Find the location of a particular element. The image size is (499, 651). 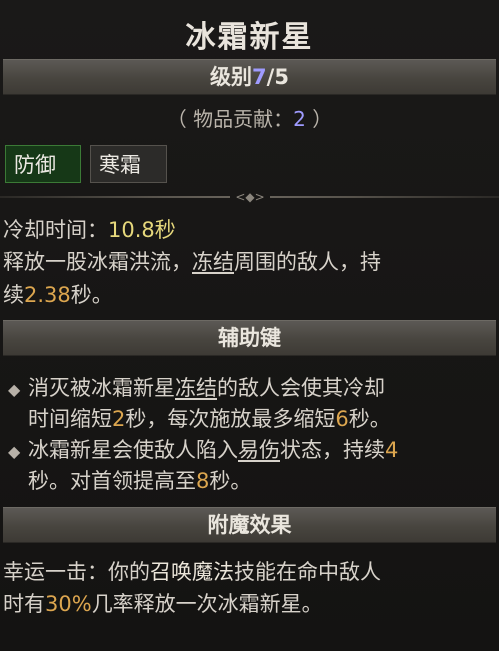

rank-bar: 级别7/5 is located at coordinates (249, 77).